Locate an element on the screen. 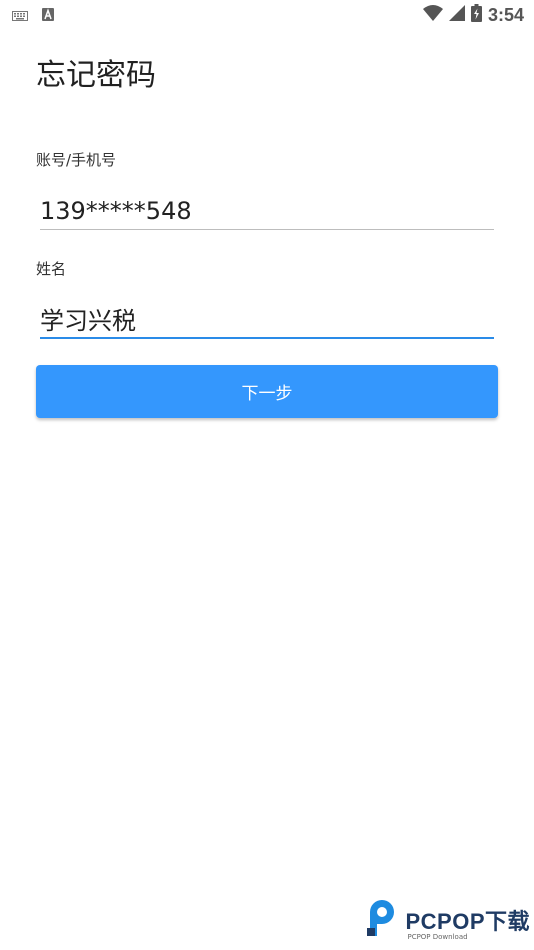  name-input is located at coordinates (267, 318).